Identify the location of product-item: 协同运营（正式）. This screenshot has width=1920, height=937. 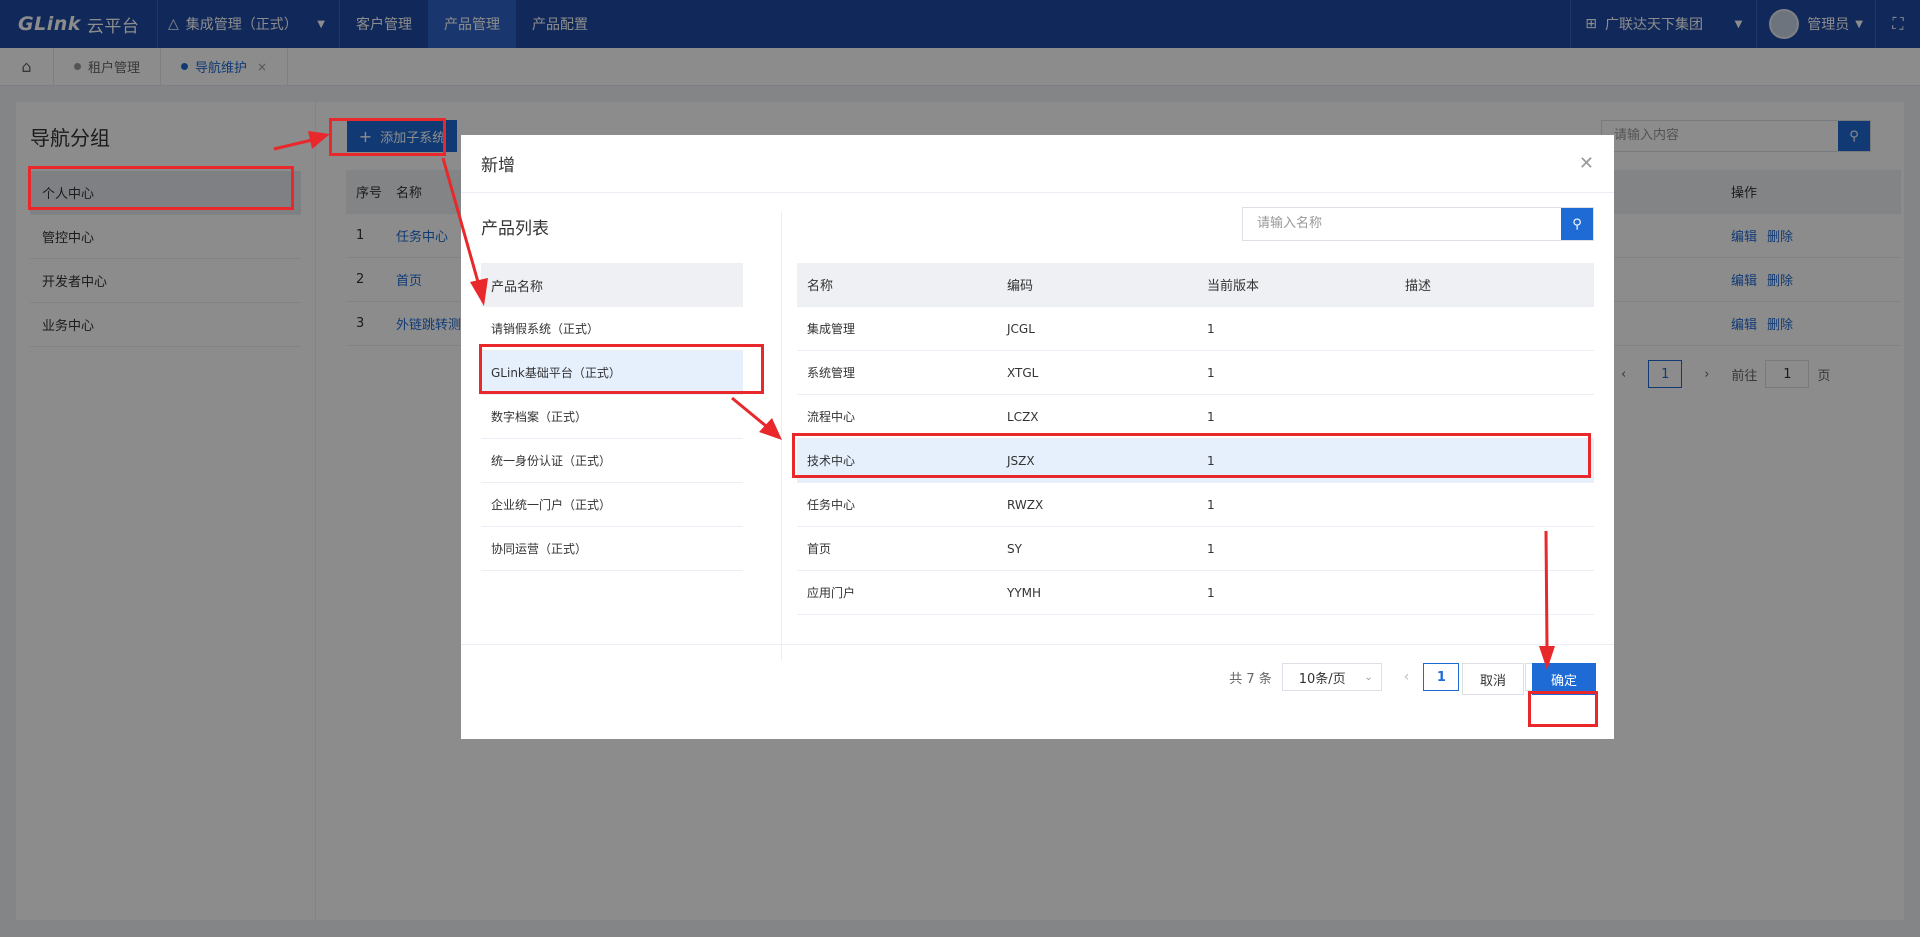
(612, 549).